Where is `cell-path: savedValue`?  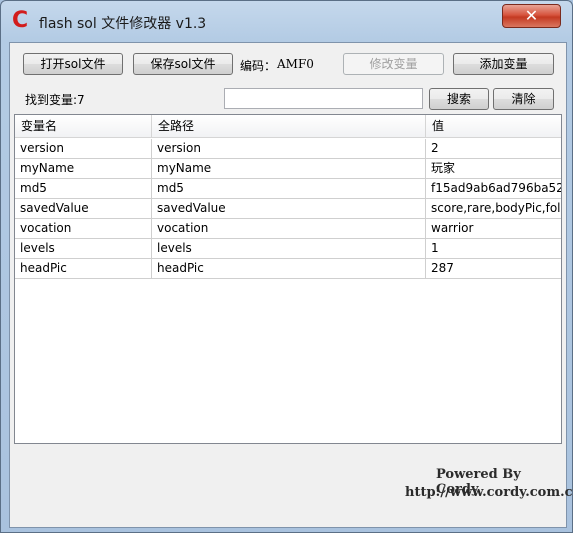
cell-path: savedValue is located at coordinates (289, 209).